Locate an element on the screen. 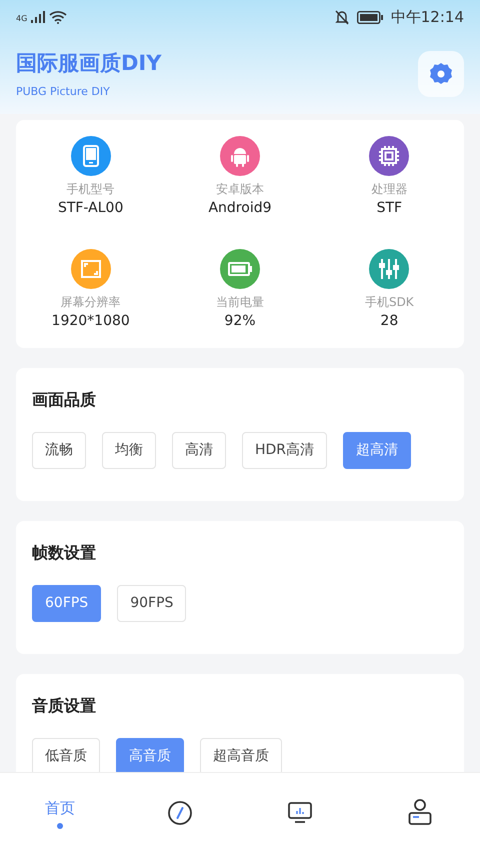  signal-icon is located at coordinates (38, 17).